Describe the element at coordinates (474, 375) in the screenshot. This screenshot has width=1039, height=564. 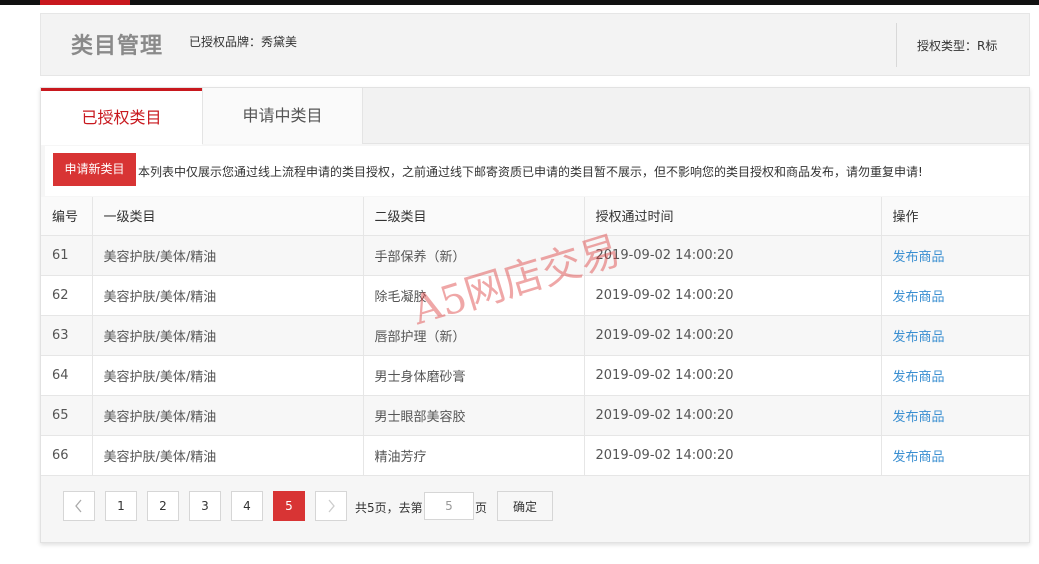
I see `cell-category-2: 男士身体磨砂膏` at that location.